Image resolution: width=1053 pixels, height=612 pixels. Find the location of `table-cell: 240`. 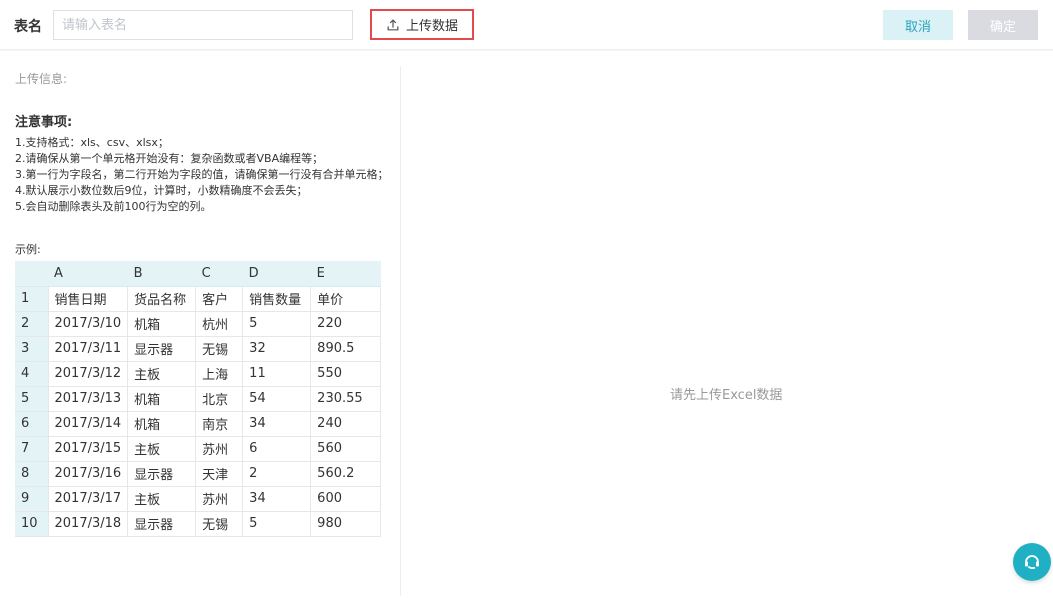

table-cell: 240 is located at coordinates (346, 424).